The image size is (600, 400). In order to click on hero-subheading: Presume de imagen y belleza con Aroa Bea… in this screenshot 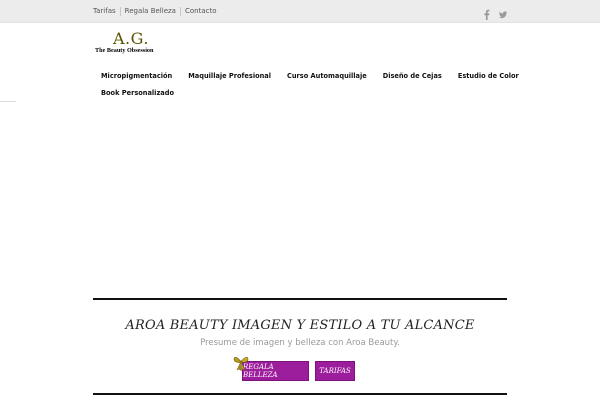, I will do `click(300, 343)`.